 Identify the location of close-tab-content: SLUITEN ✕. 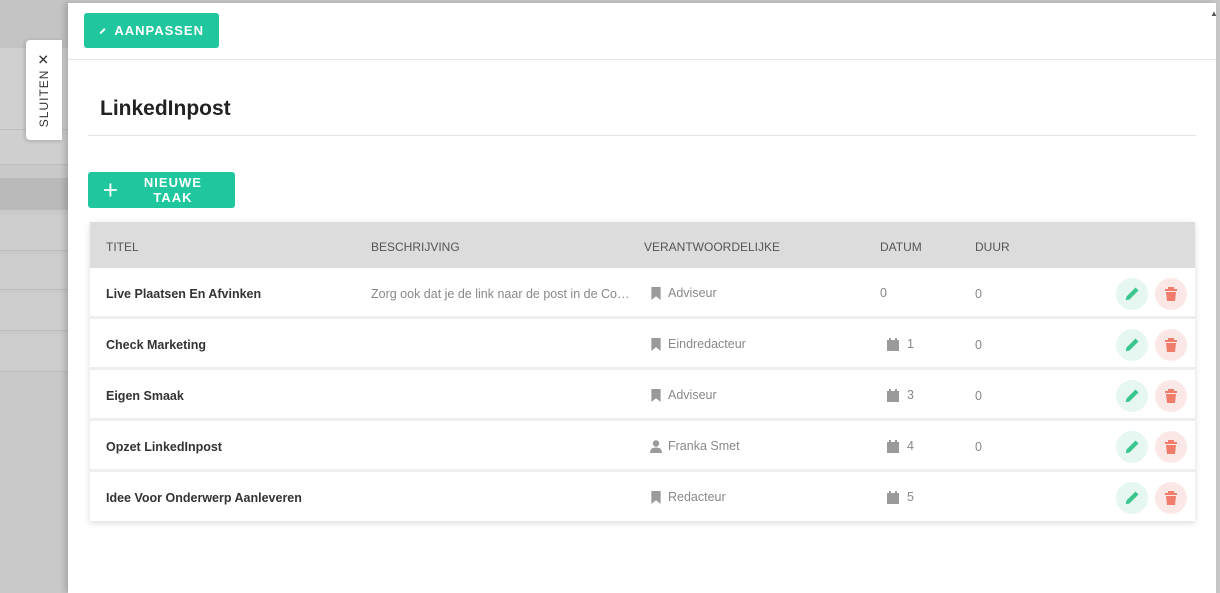
(44, 89).